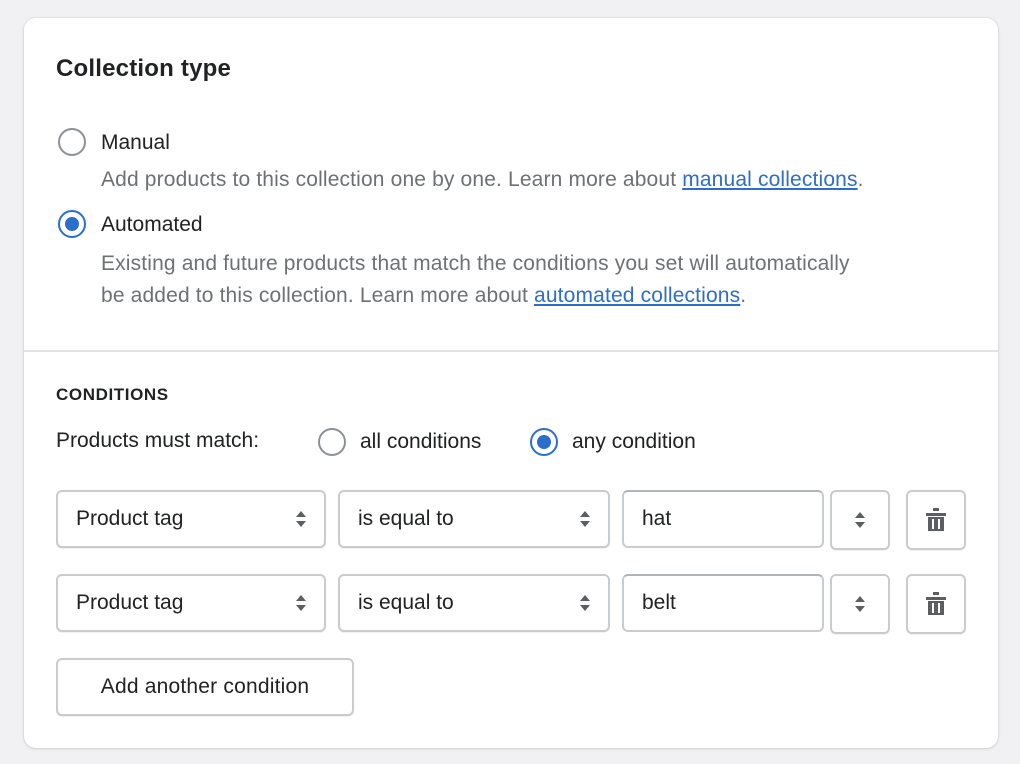 This screenshot has height=764, width=1020. Describe the element at coordinates (634, 442) in the screenshot. I see `any-condition-label: any condition` at that location.